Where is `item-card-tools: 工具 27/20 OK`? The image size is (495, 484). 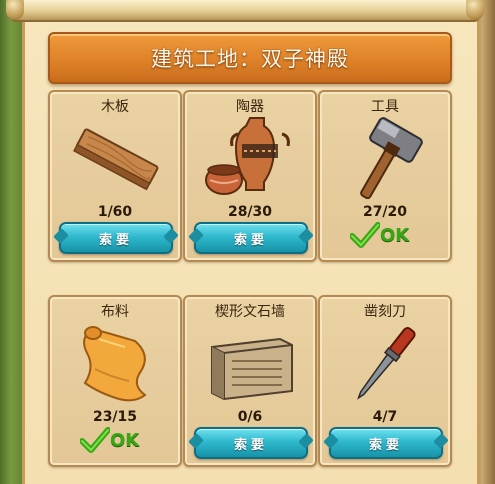
item-card-tools: 工具 27/20 OK is located at coordinates (385, 176).